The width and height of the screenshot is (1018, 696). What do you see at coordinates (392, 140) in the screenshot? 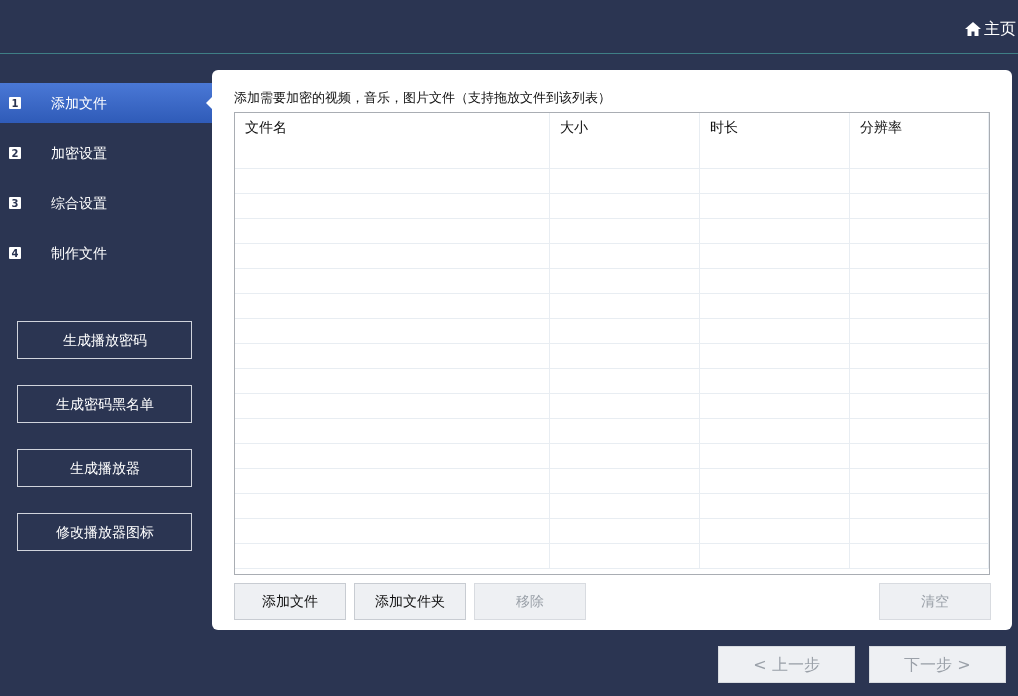
I see `column-header: 文件名` at bounding box center [392, 140].